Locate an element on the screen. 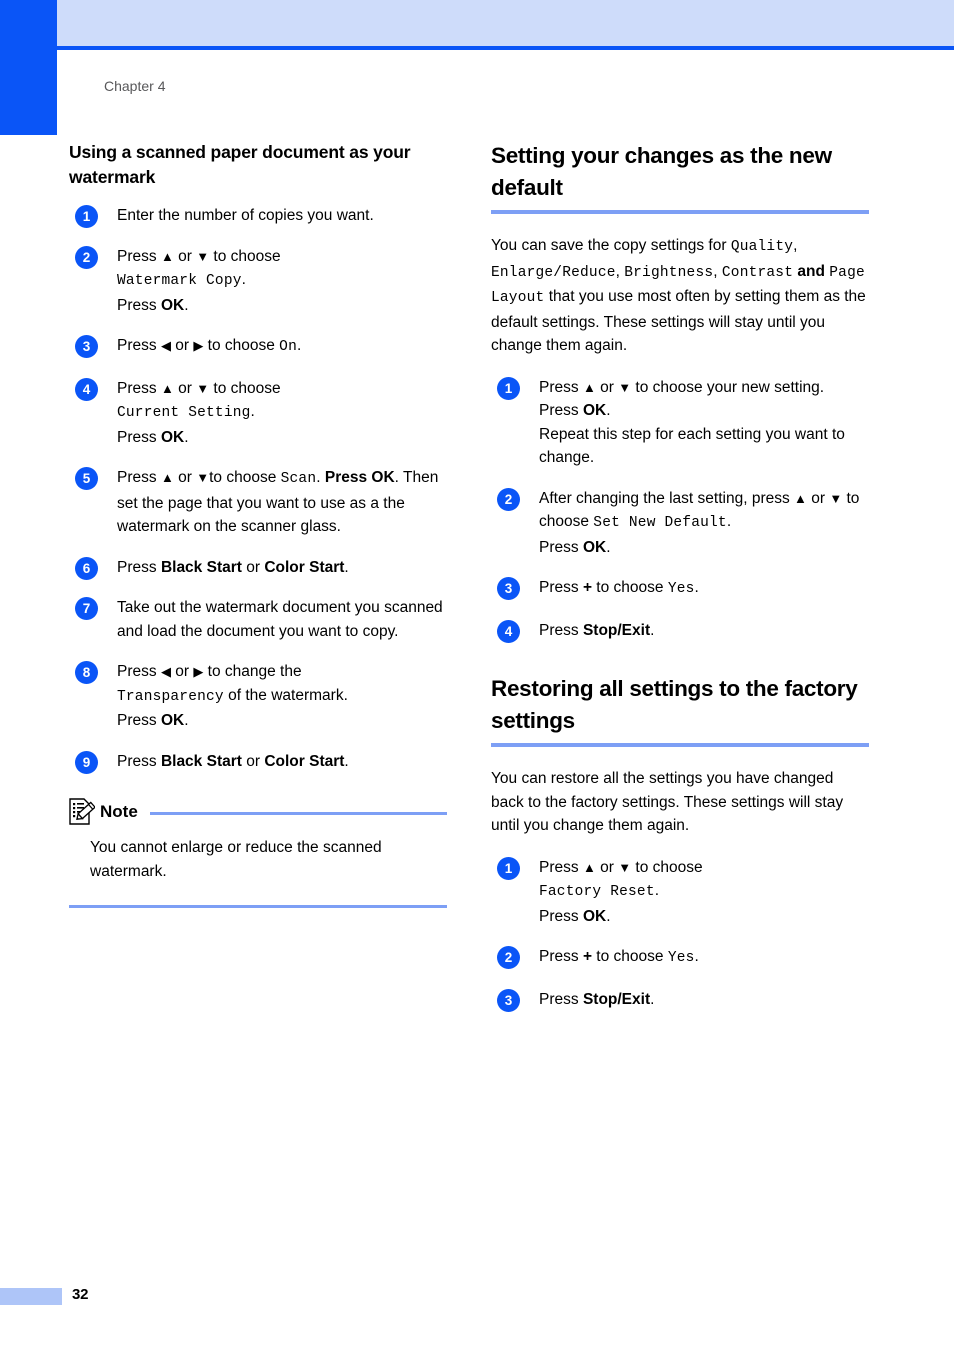  numbered-step: 4 Press Stop/Exit. is located at coordinates (680, 631).